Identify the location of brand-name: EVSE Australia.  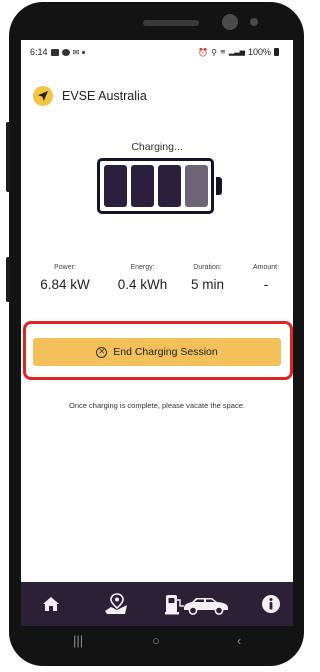
(104, 96).